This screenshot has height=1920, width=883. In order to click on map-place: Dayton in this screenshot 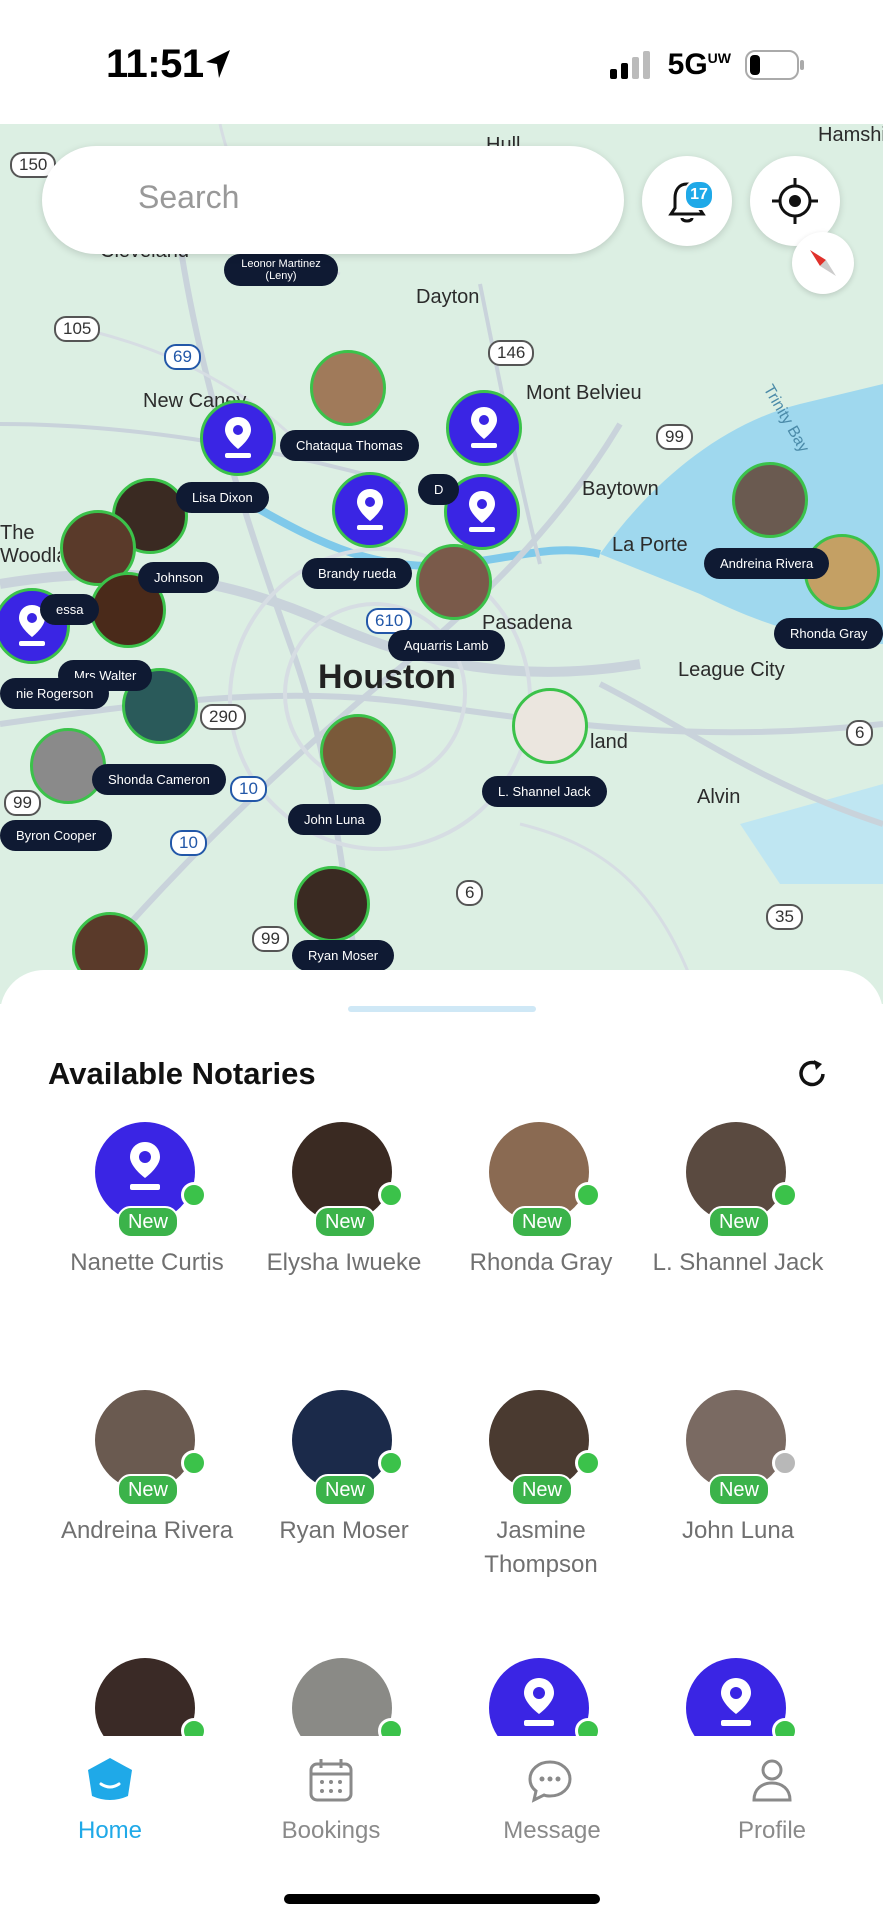, I will do `click(448, 297)`.